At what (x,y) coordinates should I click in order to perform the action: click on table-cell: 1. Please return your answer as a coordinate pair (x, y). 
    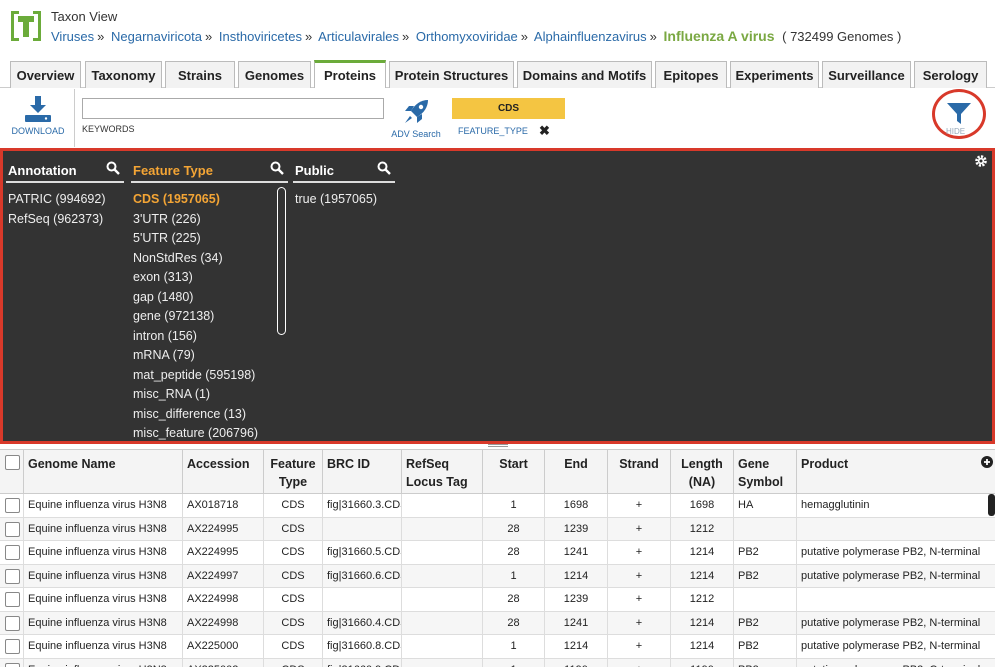
    Looking at the image, I should click on (514, 662).